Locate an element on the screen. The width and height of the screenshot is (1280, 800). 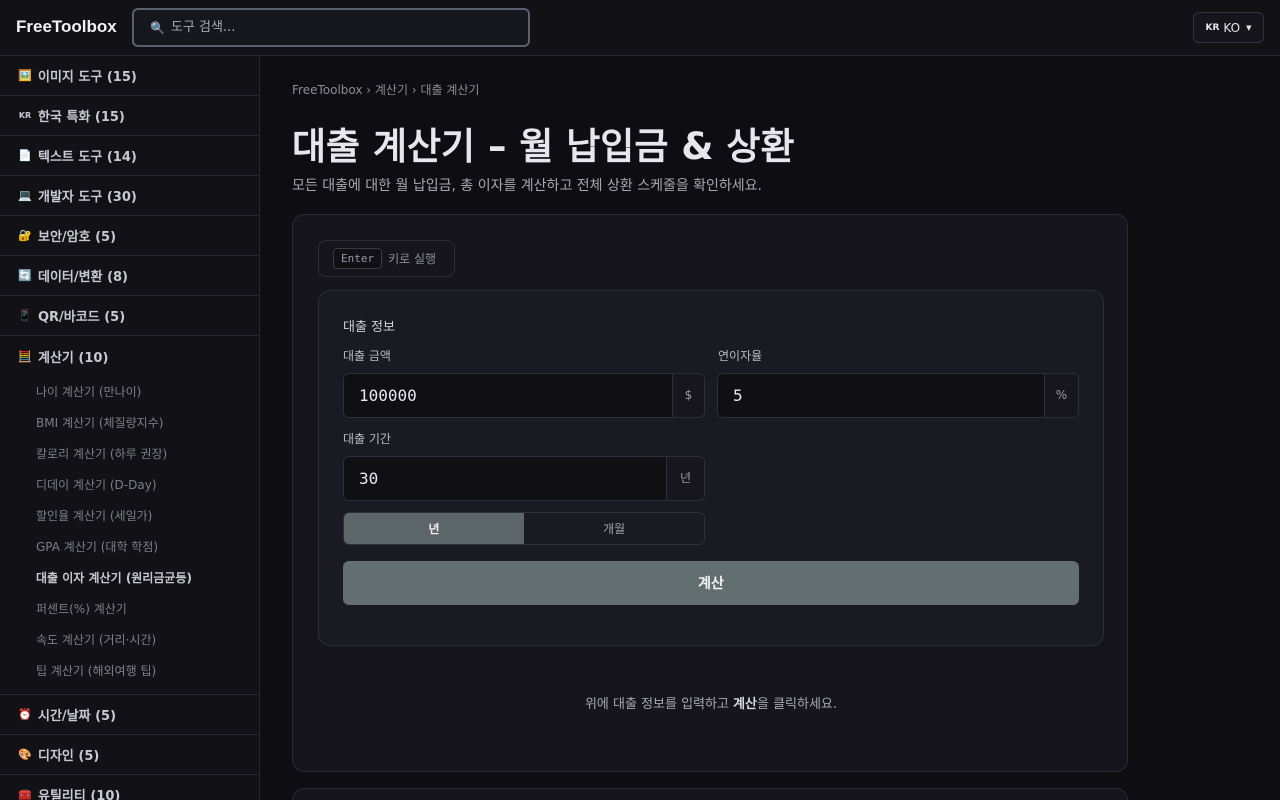
hint-suffix: 을 클릭하세요. is located at coordinates (797, 704).